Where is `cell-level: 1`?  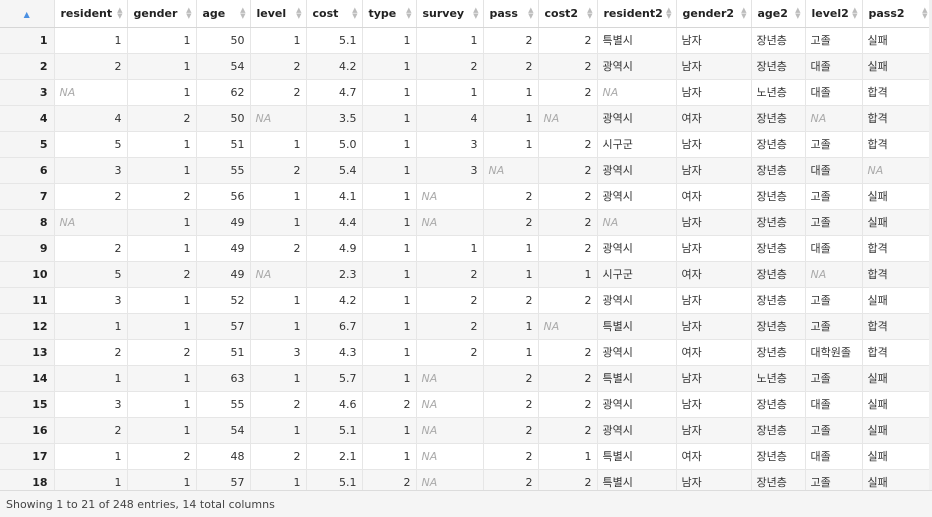 cell-level: 1 is located at coordinates (278, 430).